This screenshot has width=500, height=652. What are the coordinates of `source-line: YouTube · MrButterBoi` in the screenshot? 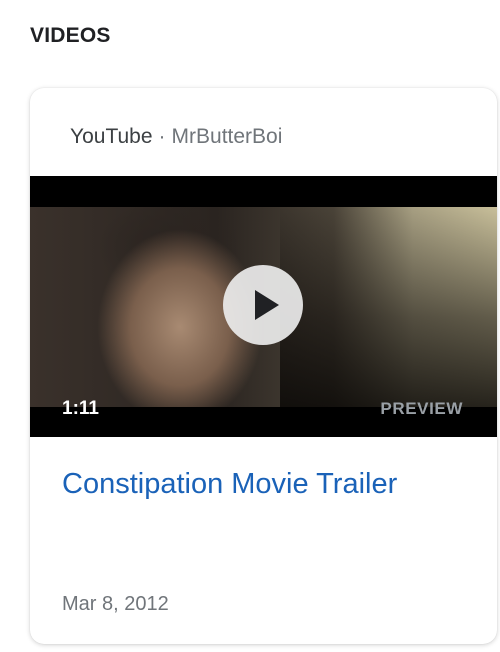 It's located at (176, 137).